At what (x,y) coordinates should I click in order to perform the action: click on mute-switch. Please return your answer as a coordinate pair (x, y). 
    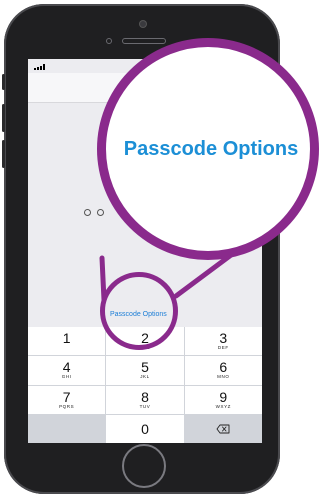
    Looking at the image, I should click on (3, 82).